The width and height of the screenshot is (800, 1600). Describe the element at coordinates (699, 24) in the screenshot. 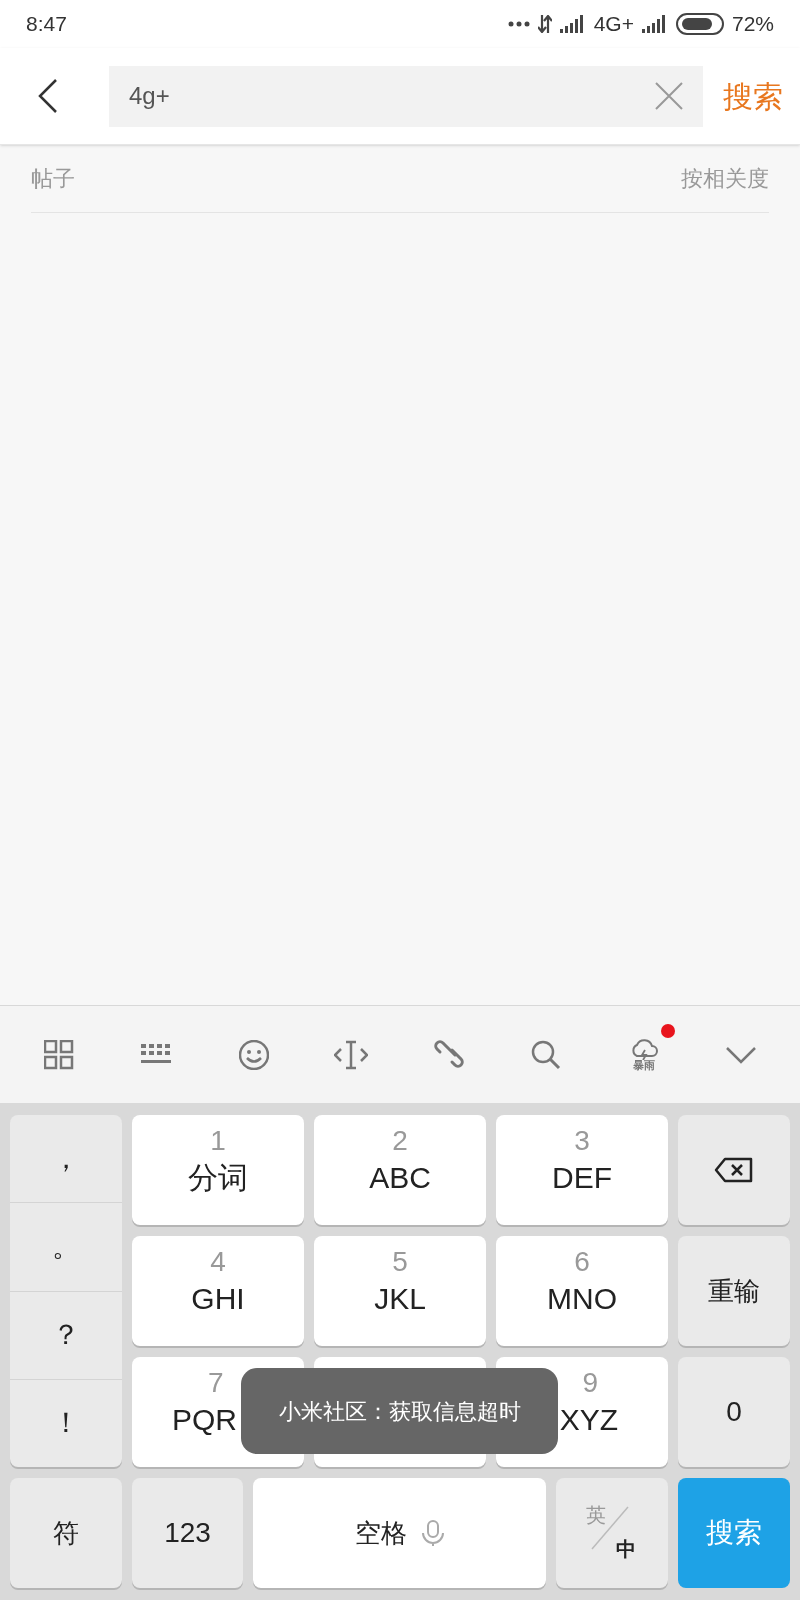

I see `battery-icon` at that location.